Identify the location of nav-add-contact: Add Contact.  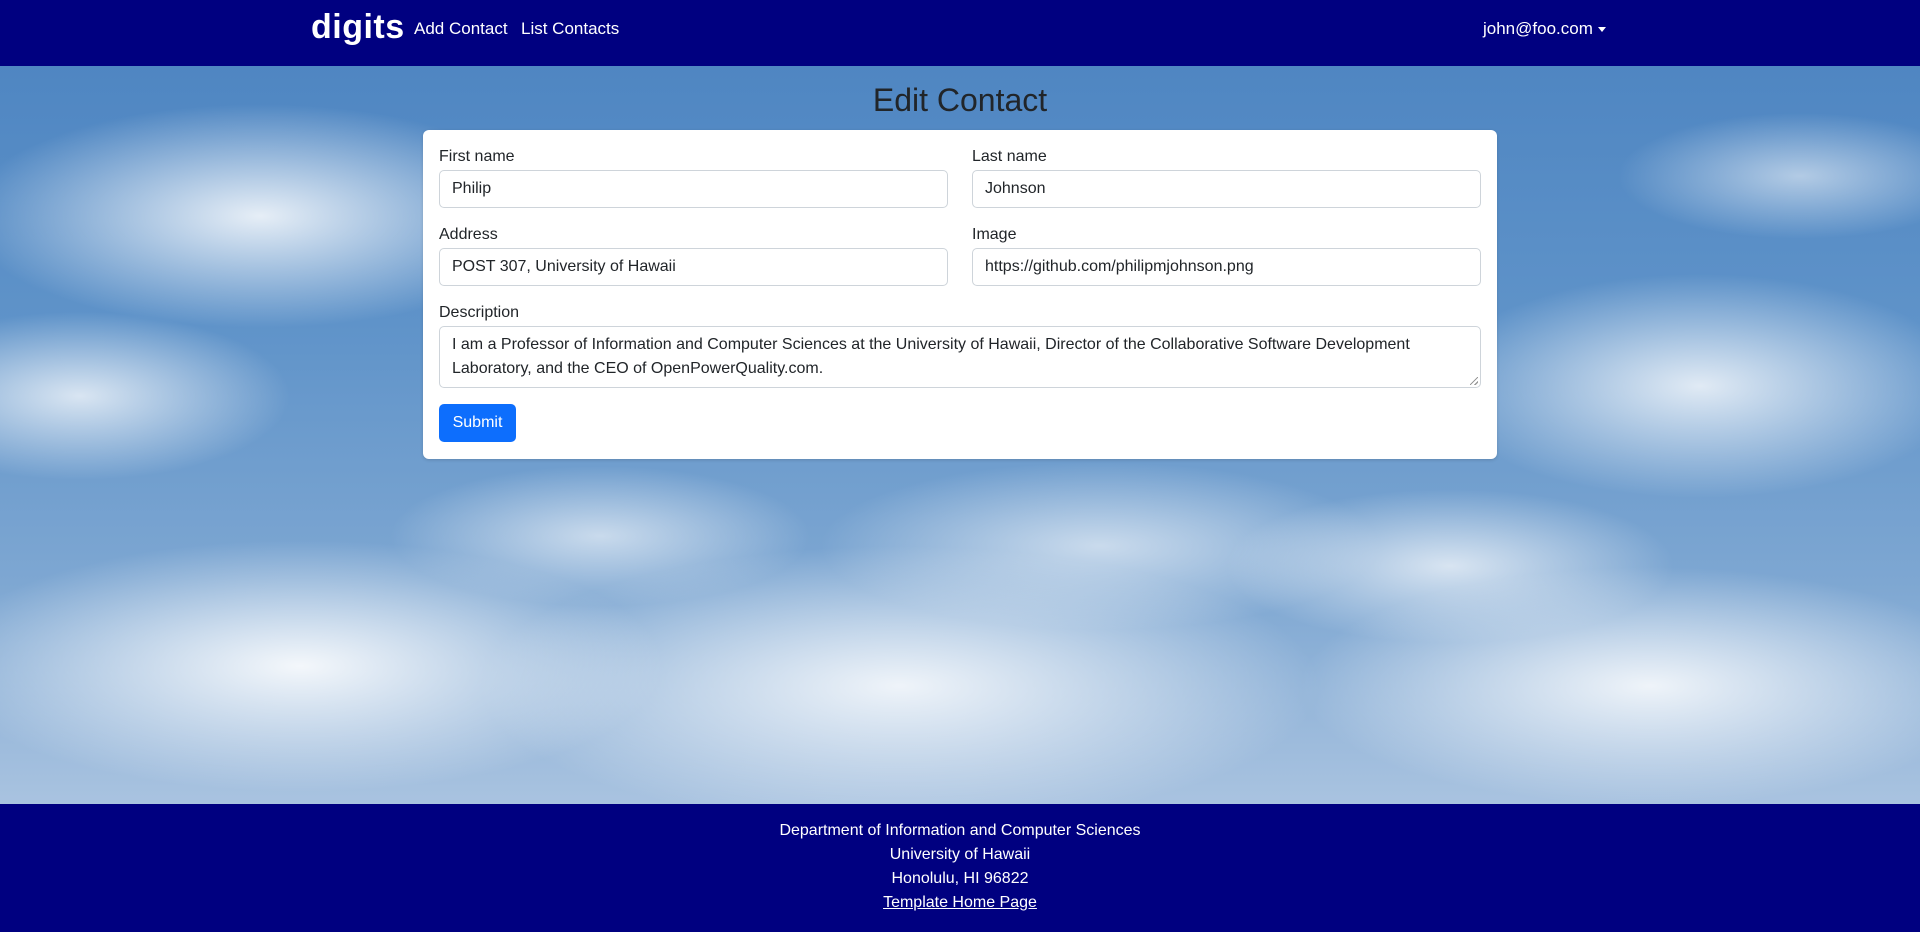
(461, 29).